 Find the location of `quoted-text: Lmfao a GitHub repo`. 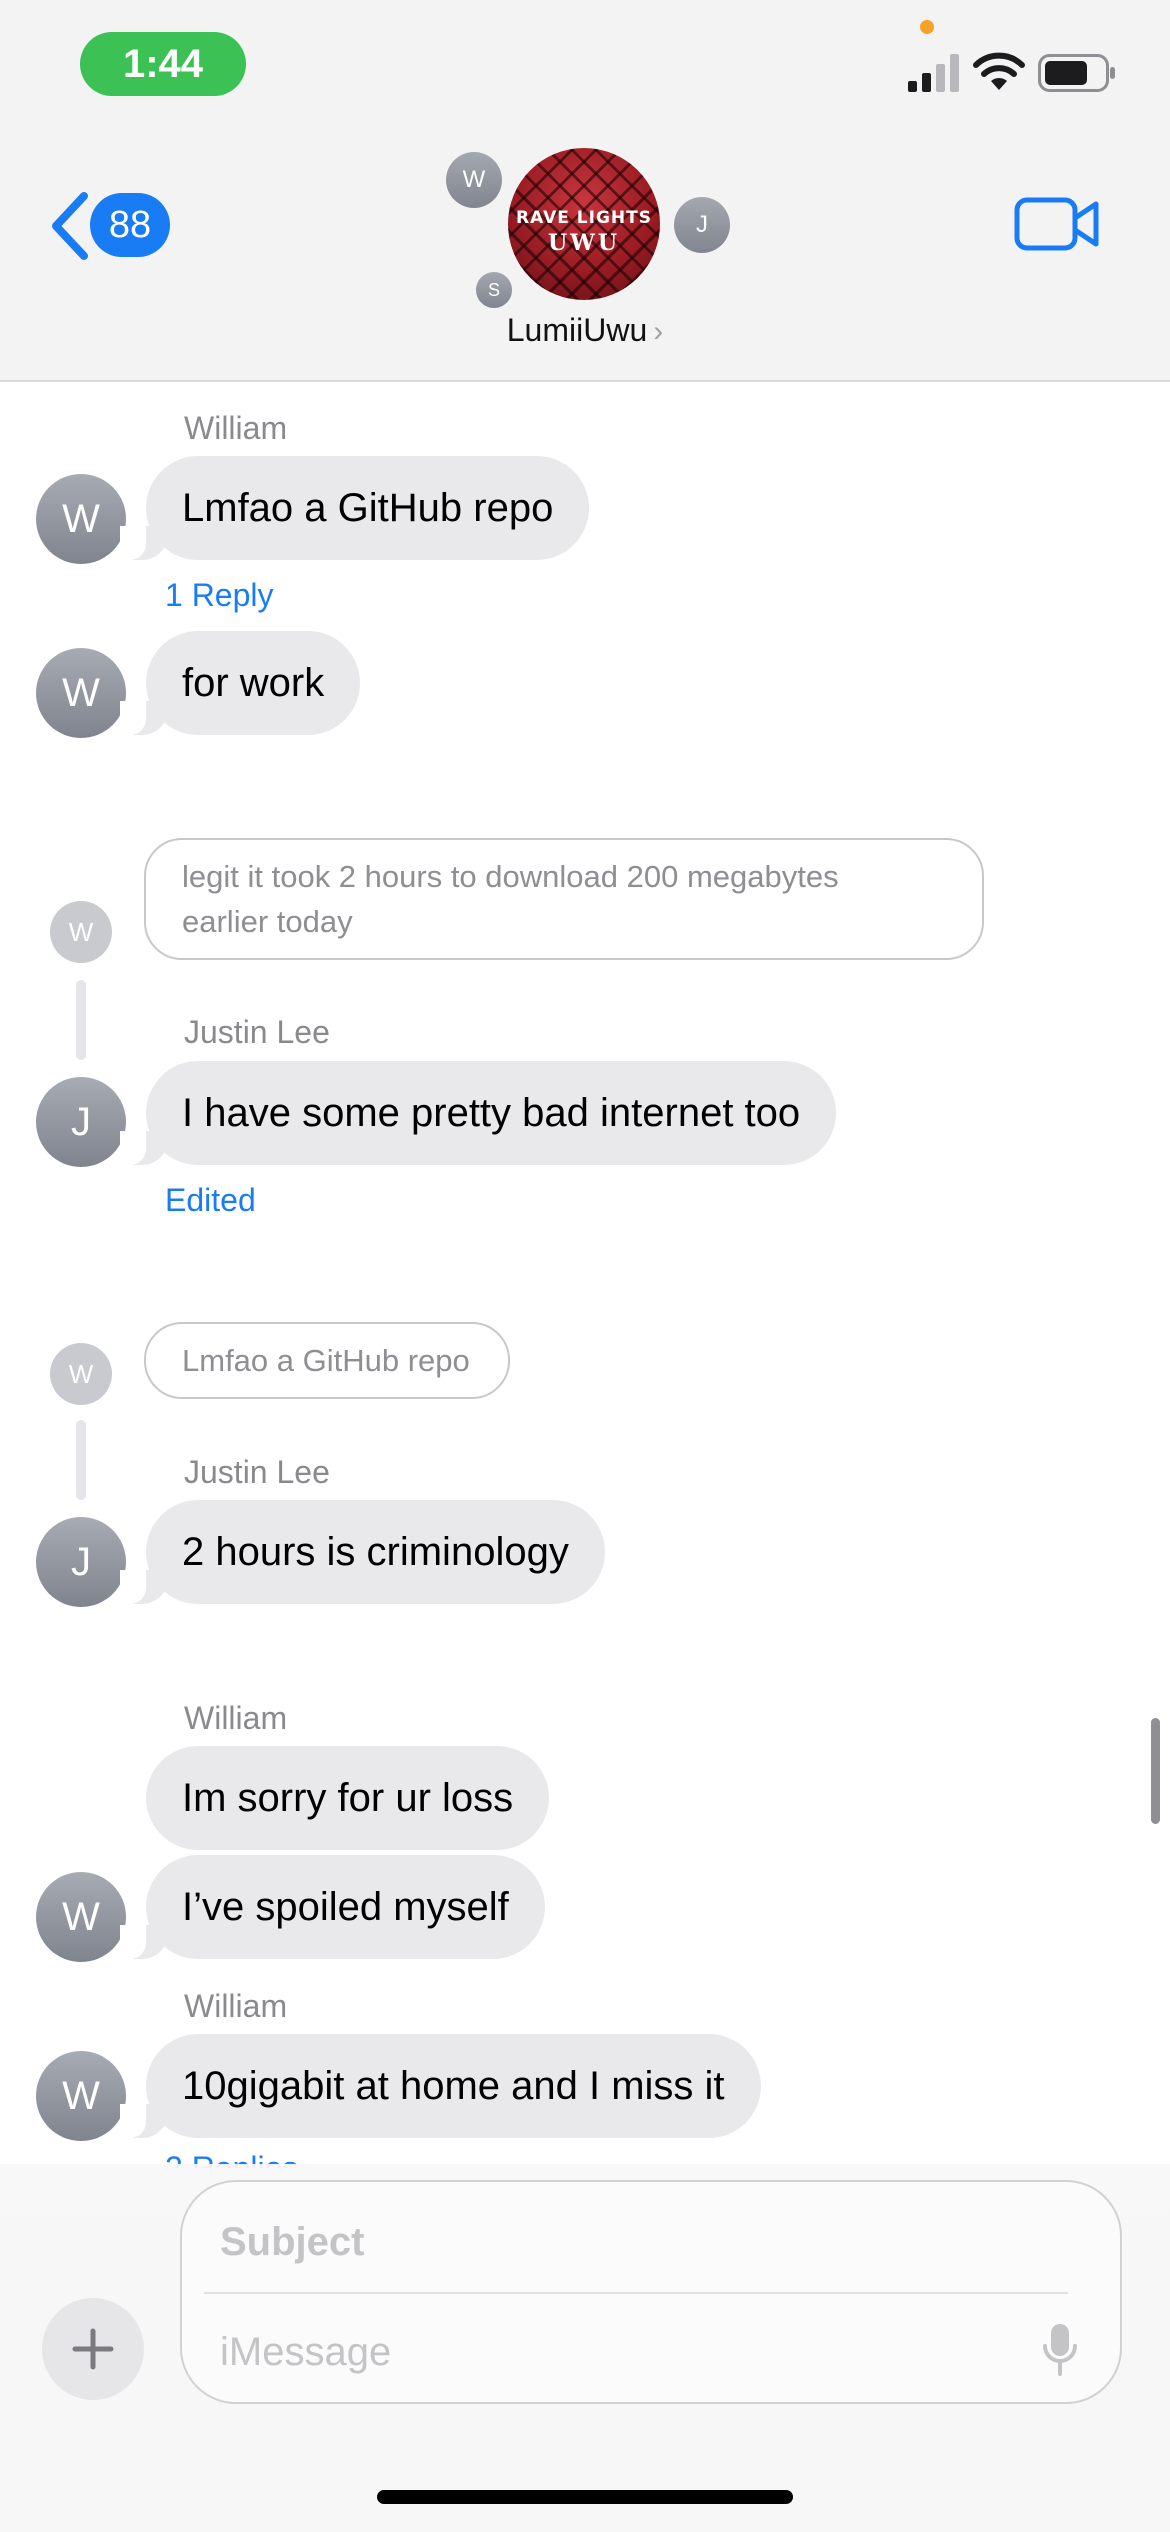

quoted-text: Lmfao a GitHub repo is located at coordinates (326, 1360).